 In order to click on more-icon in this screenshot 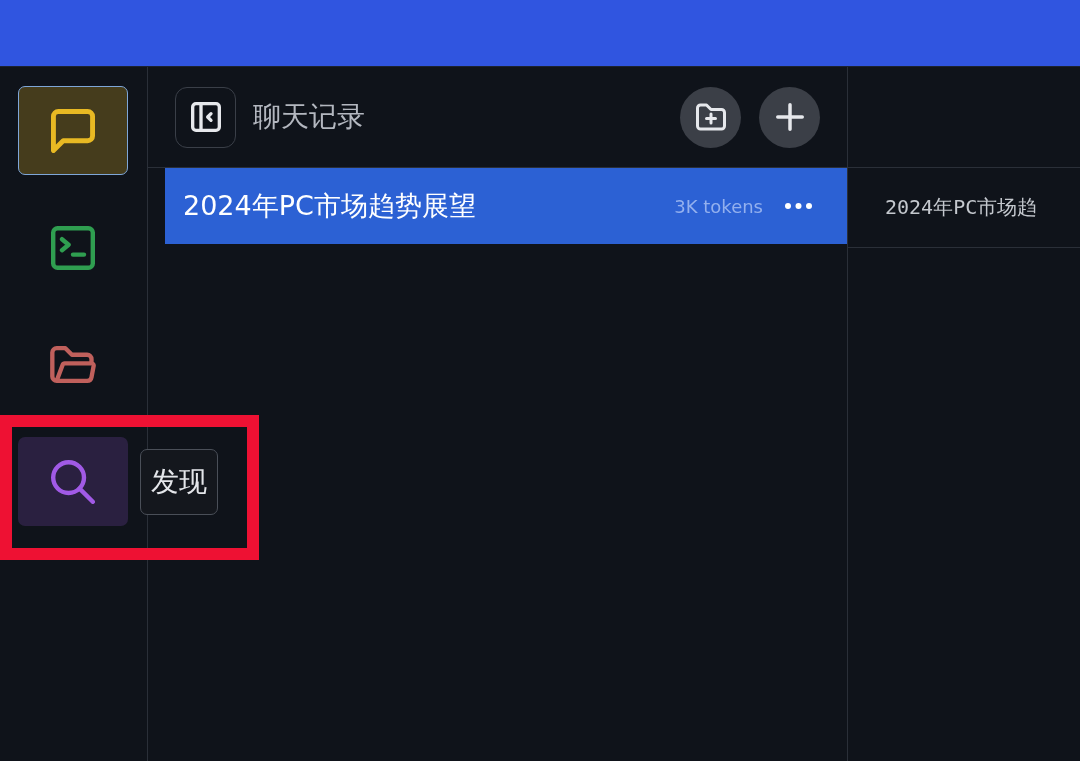, I will do `click(798, 206)`.